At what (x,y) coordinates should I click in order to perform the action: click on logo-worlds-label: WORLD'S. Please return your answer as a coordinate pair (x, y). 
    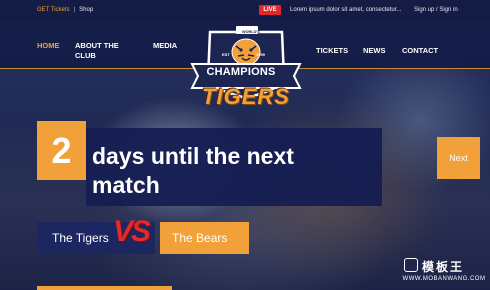
    Looking at the image, I should click on (251, 32).